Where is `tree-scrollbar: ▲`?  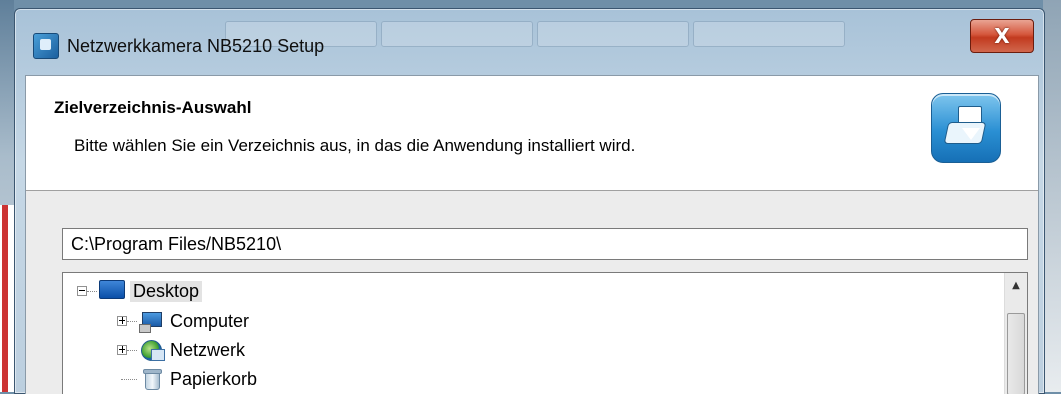 tree-scrollbar: ▲ is located at coordinates (1015, 333).